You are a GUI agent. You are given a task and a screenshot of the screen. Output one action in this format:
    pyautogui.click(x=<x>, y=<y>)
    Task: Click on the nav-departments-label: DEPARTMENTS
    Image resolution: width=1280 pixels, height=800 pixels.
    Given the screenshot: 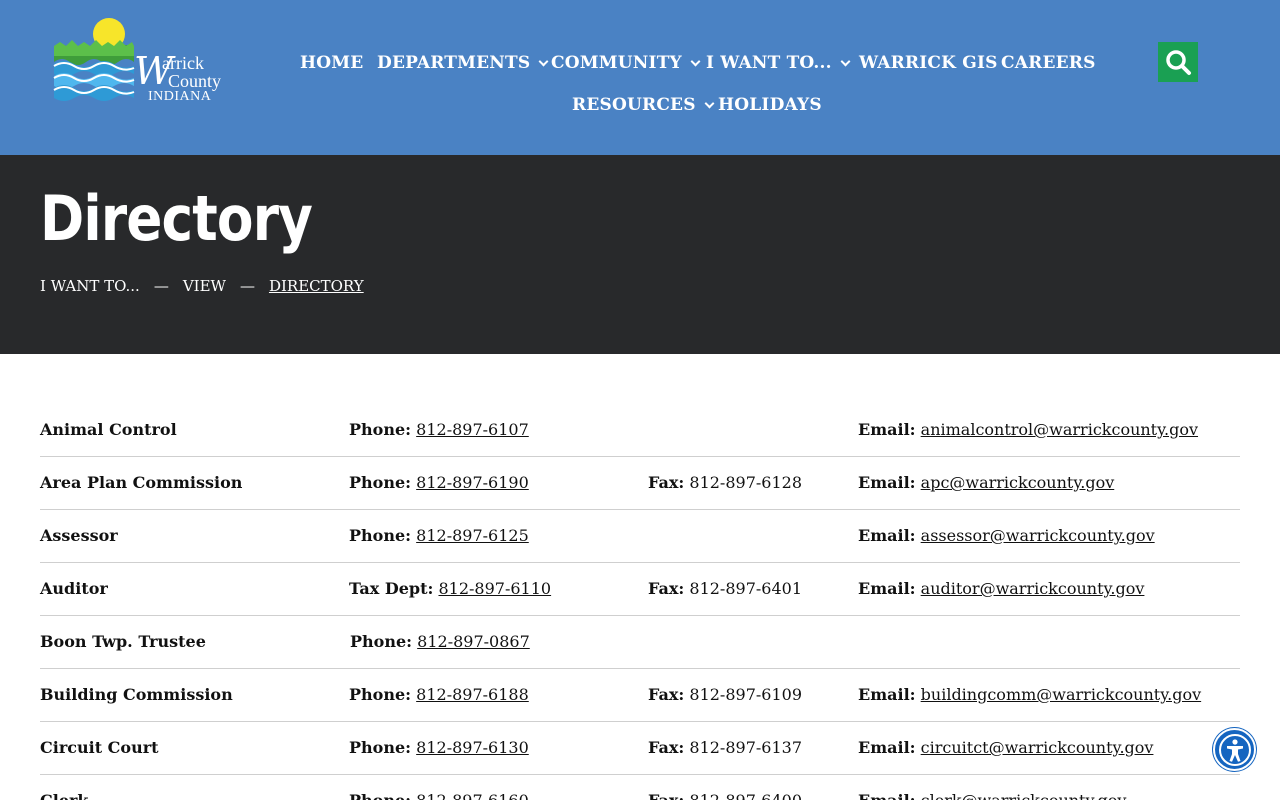 What is the action you would take?
    pyautogui.click(x=454, y=63)
    